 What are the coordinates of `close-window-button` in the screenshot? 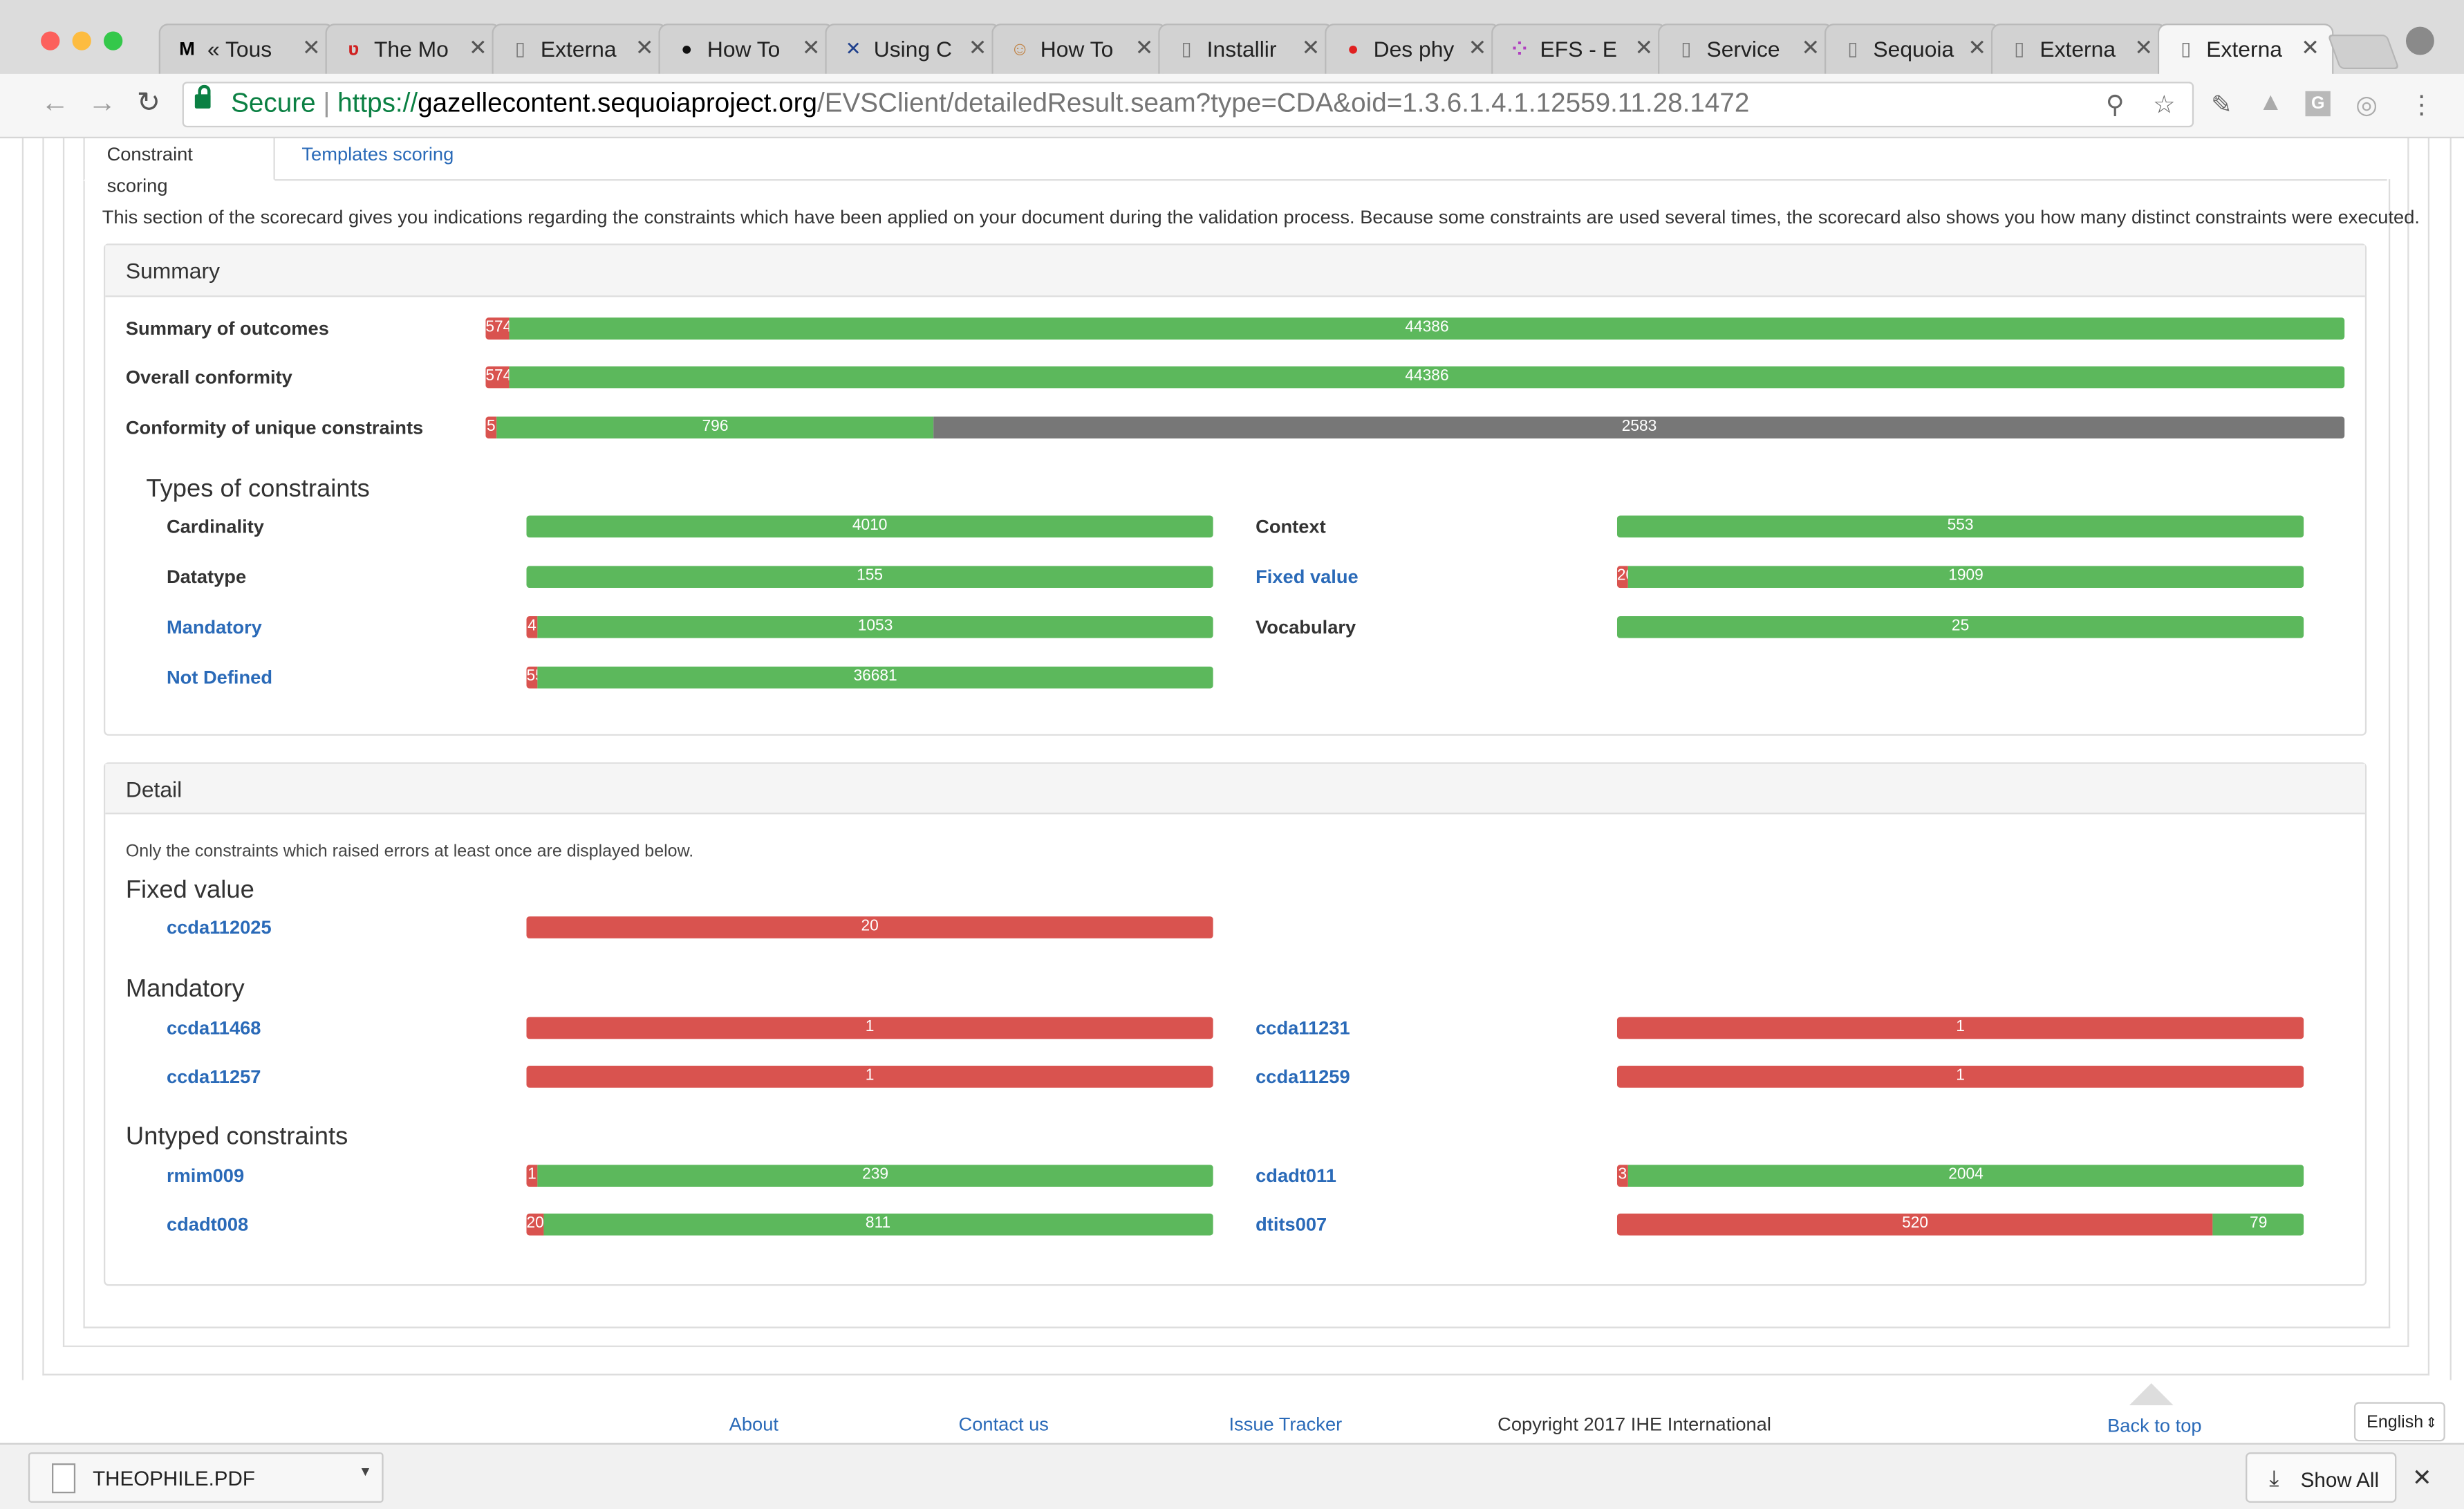 It's located at (50, 40).